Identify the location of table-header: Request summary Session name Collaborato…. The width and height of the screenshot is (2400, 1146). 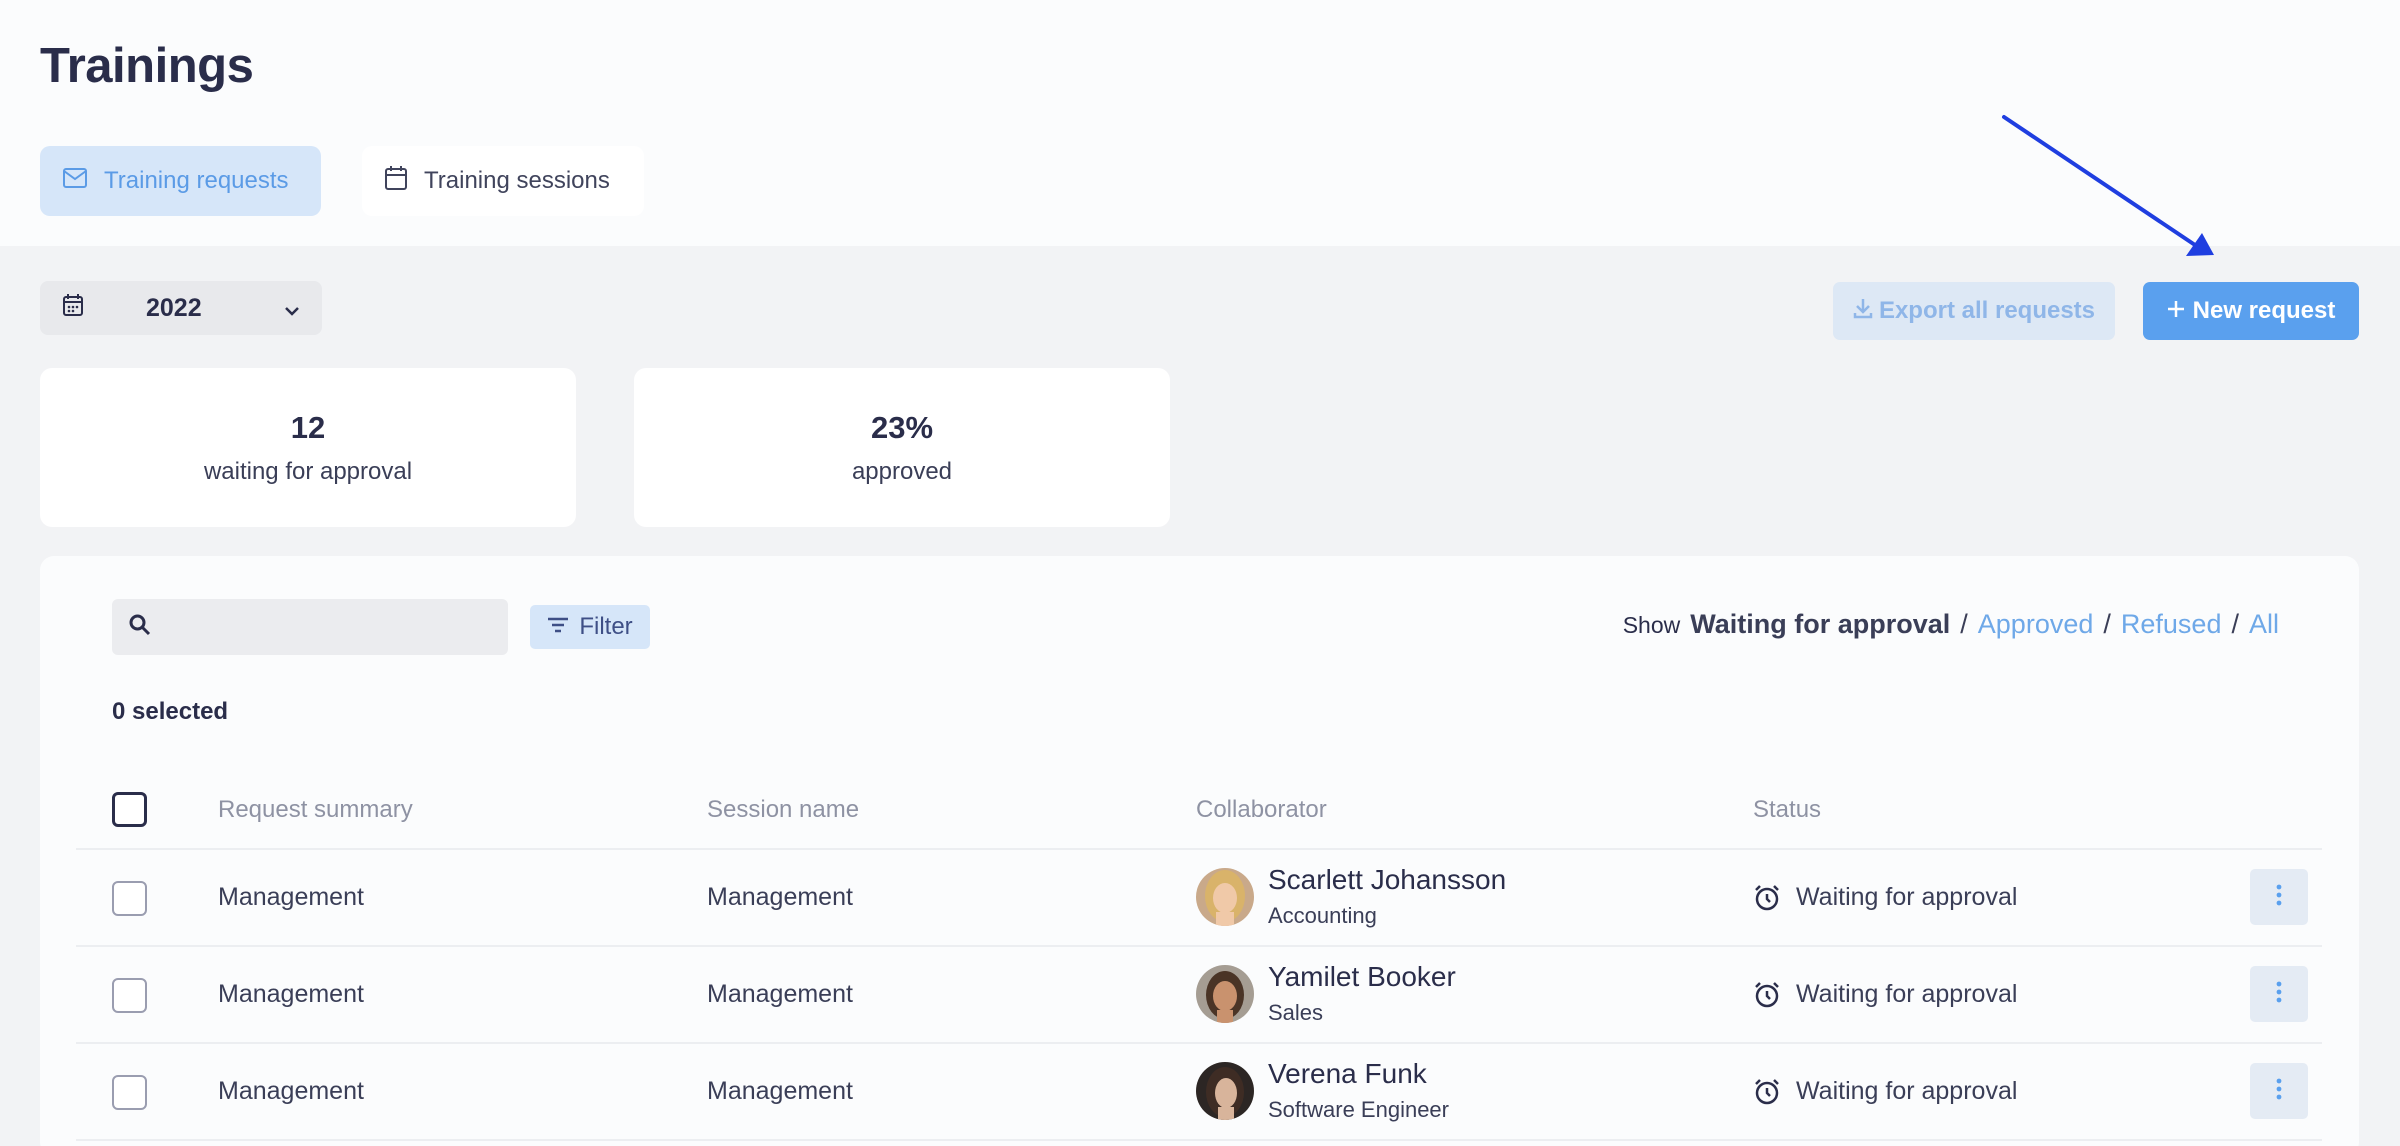
(1199, 812).